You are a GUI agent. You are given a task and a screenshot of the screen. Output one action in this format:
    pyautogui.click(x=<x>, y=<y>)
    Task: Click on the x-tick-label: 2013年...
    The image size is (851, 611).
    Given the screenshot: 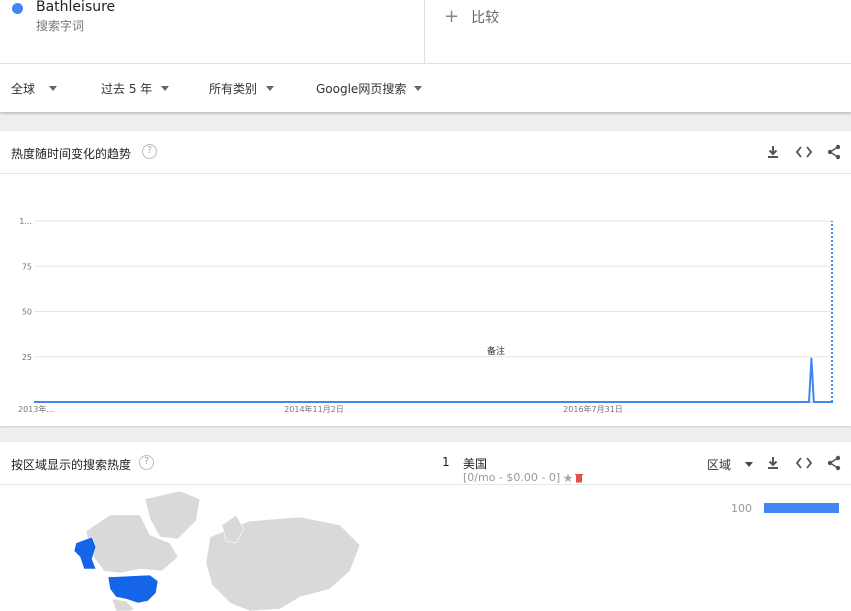 What is the action you would take?
    pyautogui.click(x=36, y=409)
    